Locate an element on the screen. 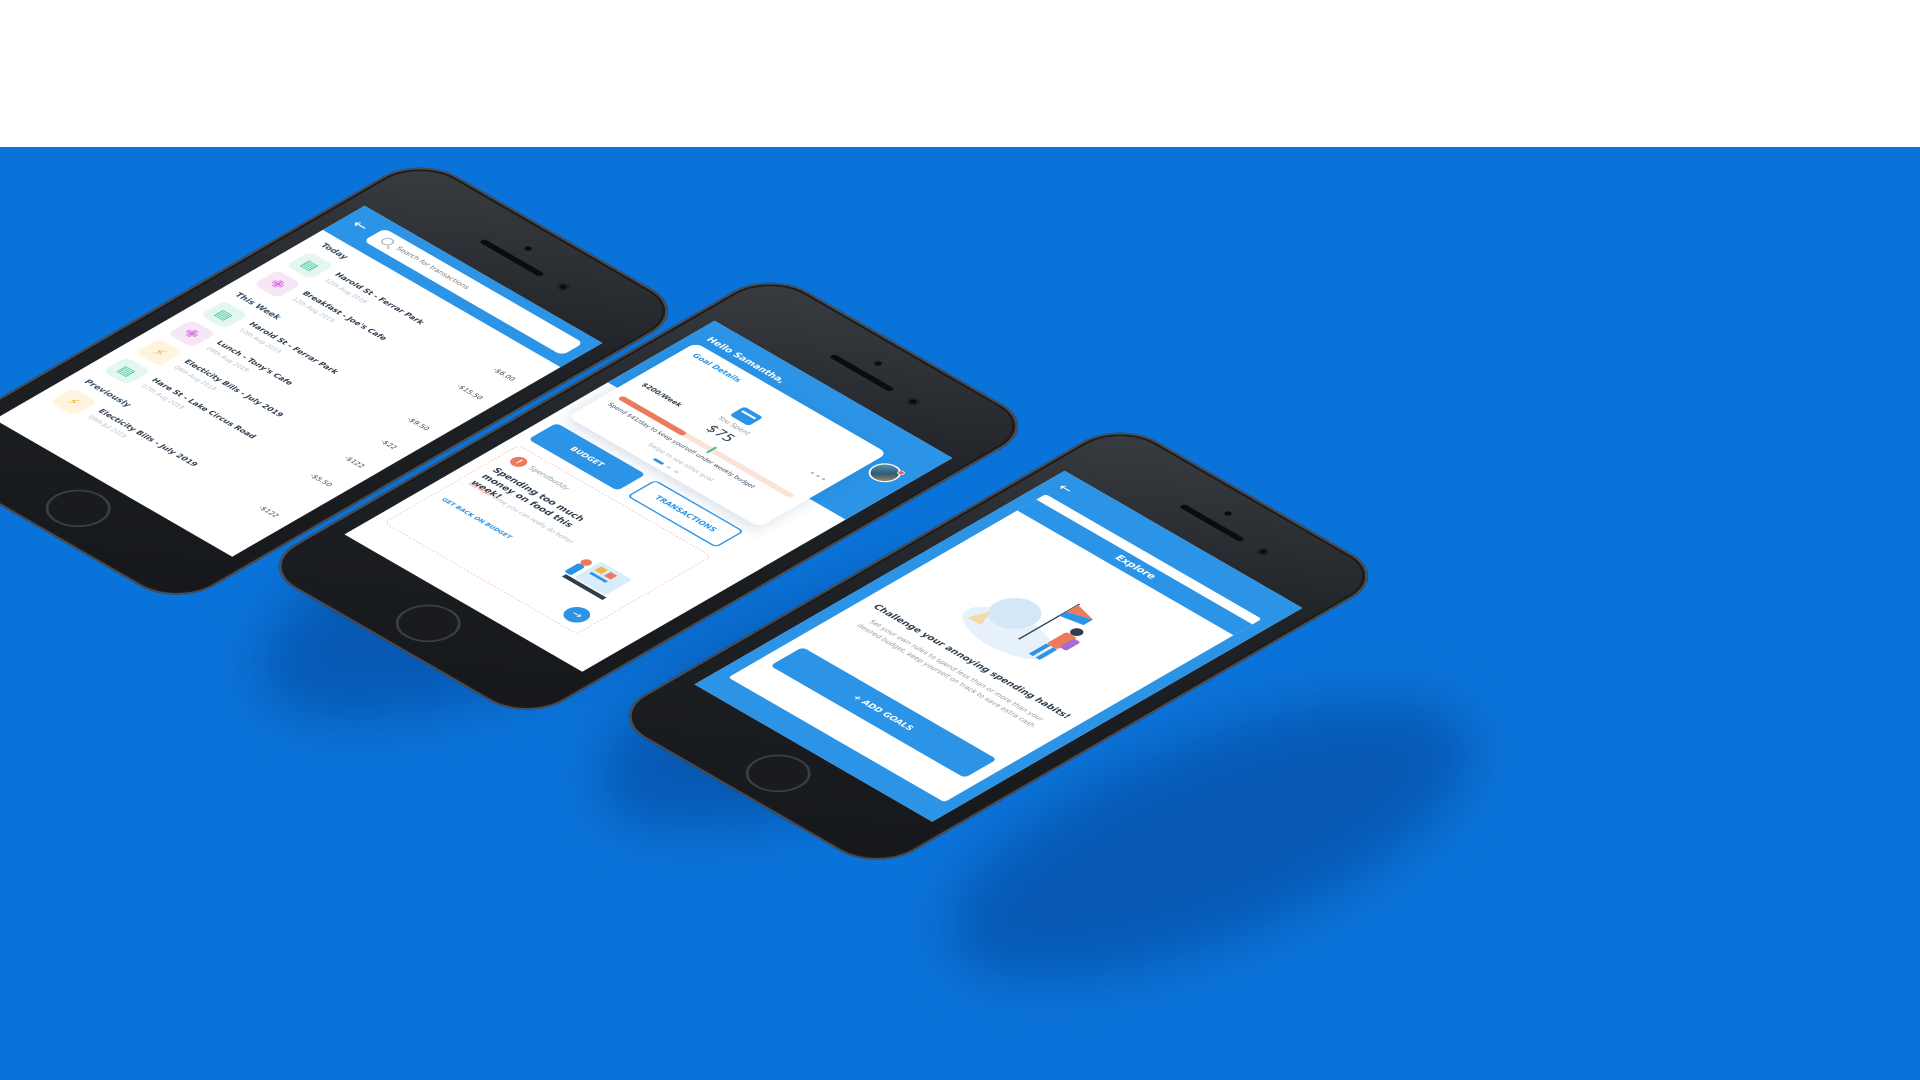 The width and height of the screenshot is (1920, 1080). shopping-illustration is located at coordinates (596, 579).